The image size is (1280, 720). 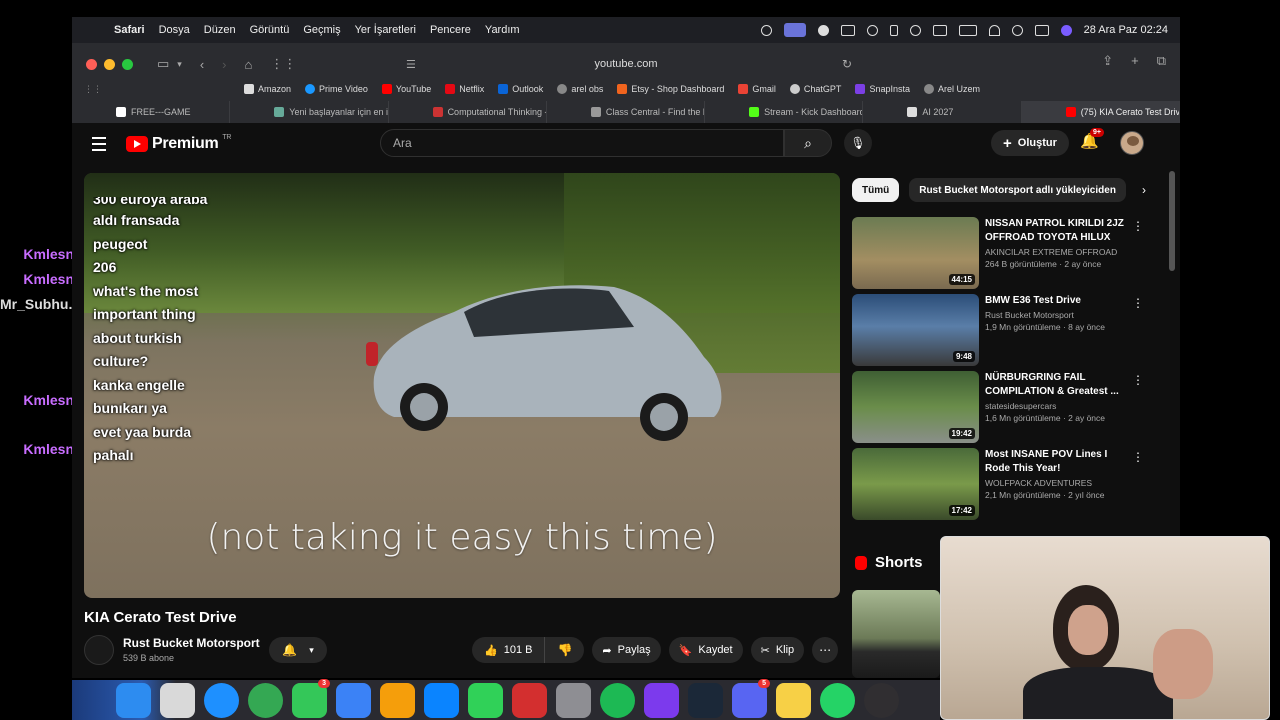 I want to click on more-actions-button: ⋯, so click(x=825, y=650).